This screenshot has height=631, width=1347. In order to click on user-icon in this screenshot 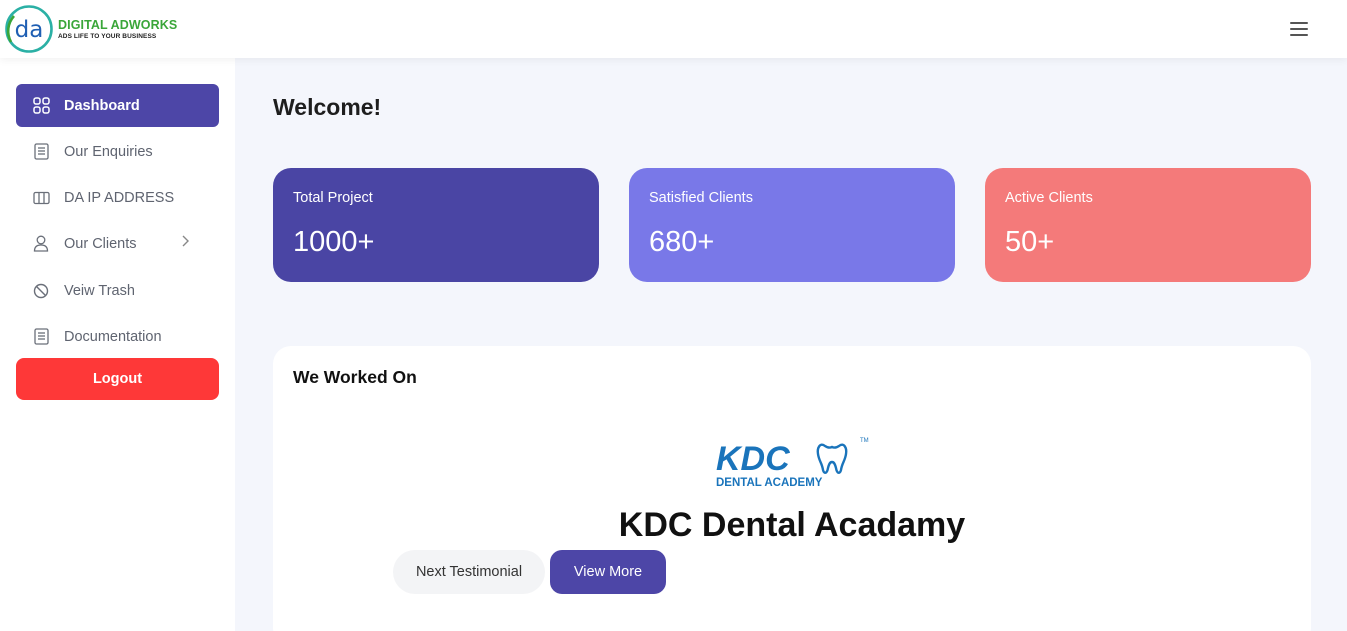, I will do `click(41, 244)`.